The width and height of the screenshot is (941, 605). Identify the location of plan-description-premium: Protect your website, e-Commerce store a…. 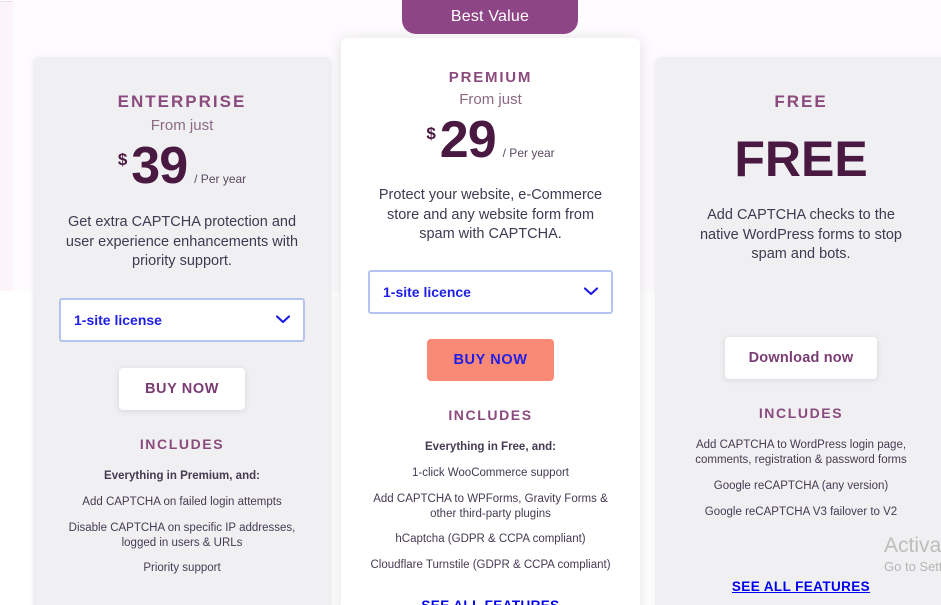
(490, 215).